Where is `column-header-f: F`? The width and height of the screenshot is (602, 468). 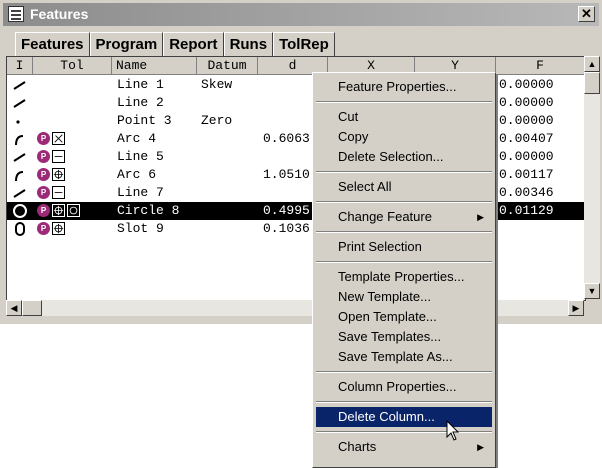 column-header-f: F is located at coordinates (540, 66).